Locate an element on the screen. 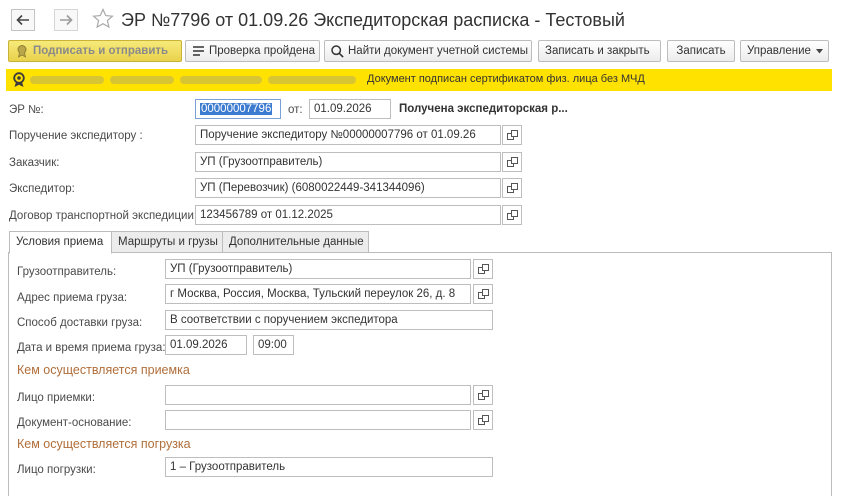 The image size is (841, 503). chevron-down-icon is located at coordinates (819, 51).